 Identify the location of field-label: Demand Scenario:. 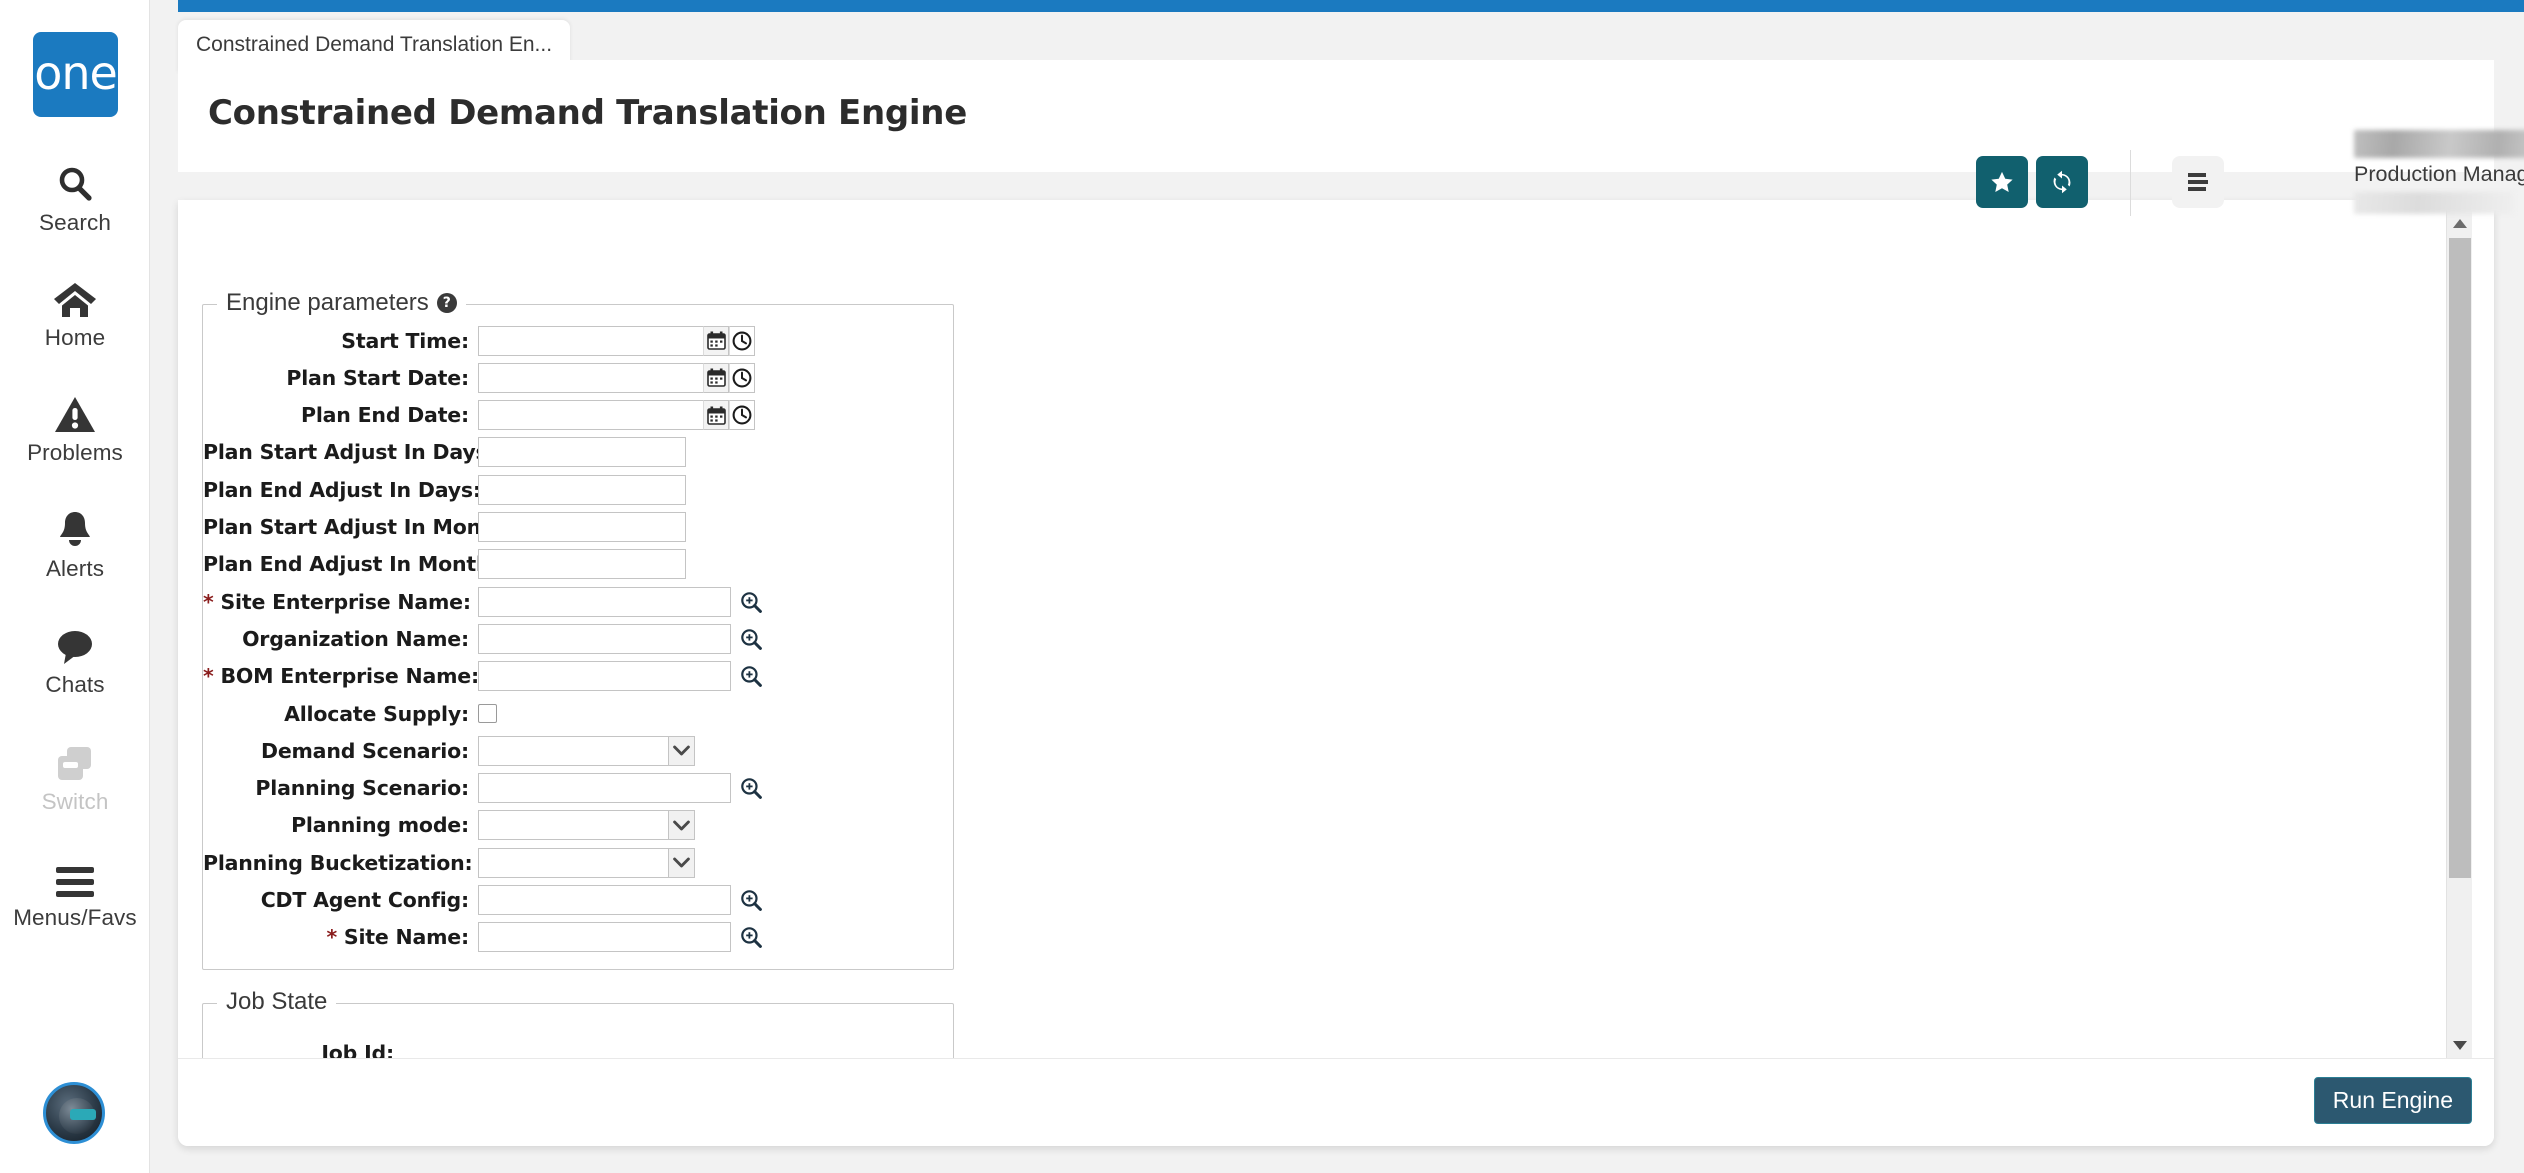
(340, 751).